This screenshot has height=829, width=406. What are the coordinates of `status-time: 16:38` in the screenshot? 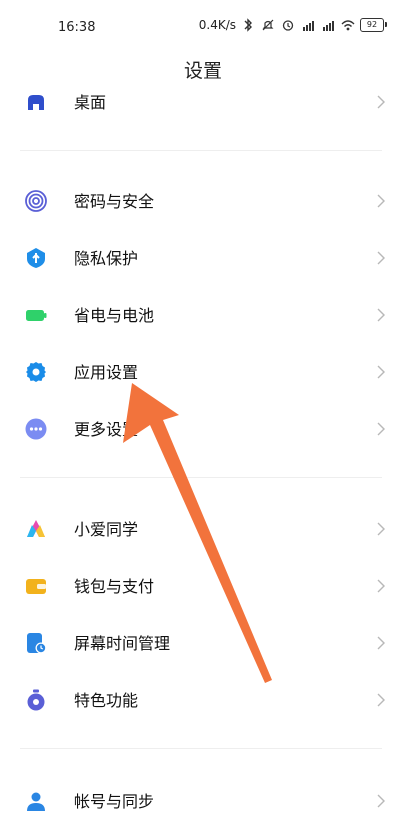 It's located at (77, 27).